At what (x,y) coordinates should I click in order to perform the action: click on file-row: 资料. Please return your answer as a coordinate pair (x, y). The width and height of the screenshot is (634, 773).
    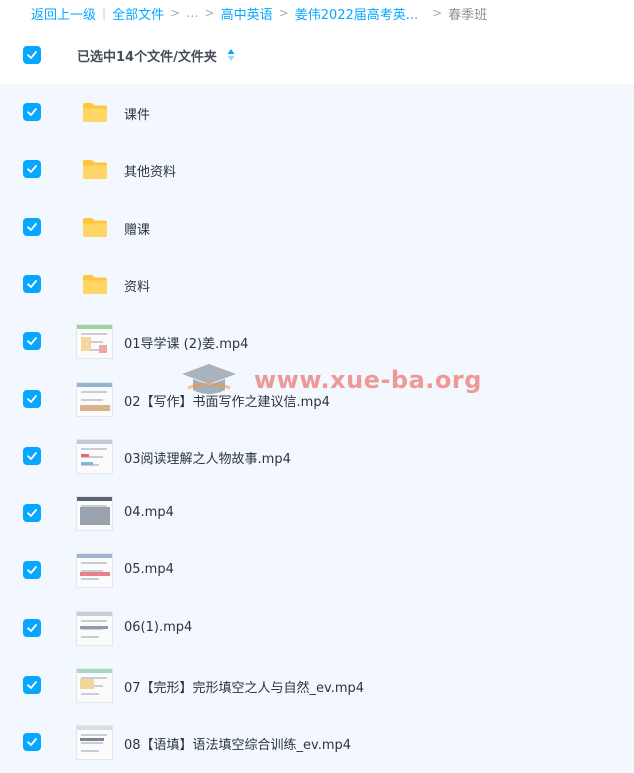
    Looking at the image, I should click on (317, 284).